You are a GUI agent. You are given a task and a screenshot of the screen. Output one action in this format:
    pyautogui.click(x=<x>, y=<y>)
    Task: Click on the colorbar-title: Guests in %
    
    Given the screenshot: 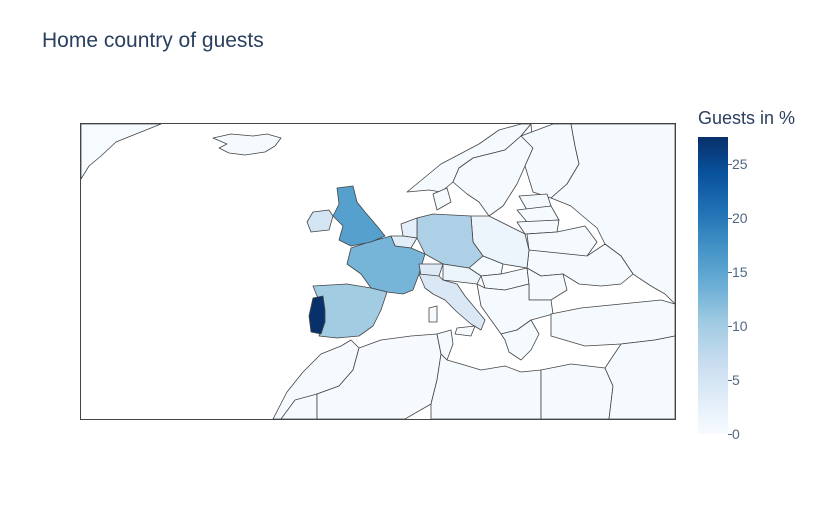 What is the action you would take?
    pyautogui.click(x=747, y=118)
    